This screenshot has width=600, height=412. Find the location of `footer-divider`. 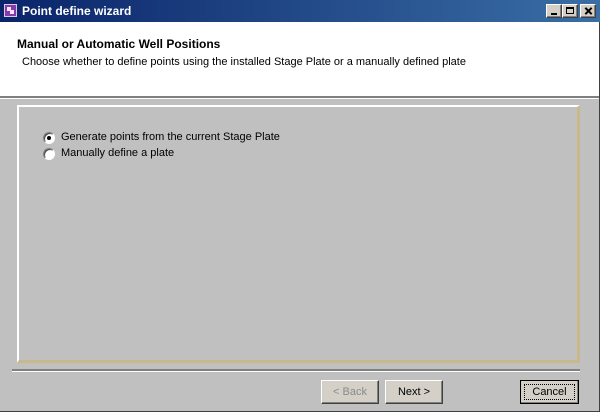

footer-divider is located at coordinates (296, 370).